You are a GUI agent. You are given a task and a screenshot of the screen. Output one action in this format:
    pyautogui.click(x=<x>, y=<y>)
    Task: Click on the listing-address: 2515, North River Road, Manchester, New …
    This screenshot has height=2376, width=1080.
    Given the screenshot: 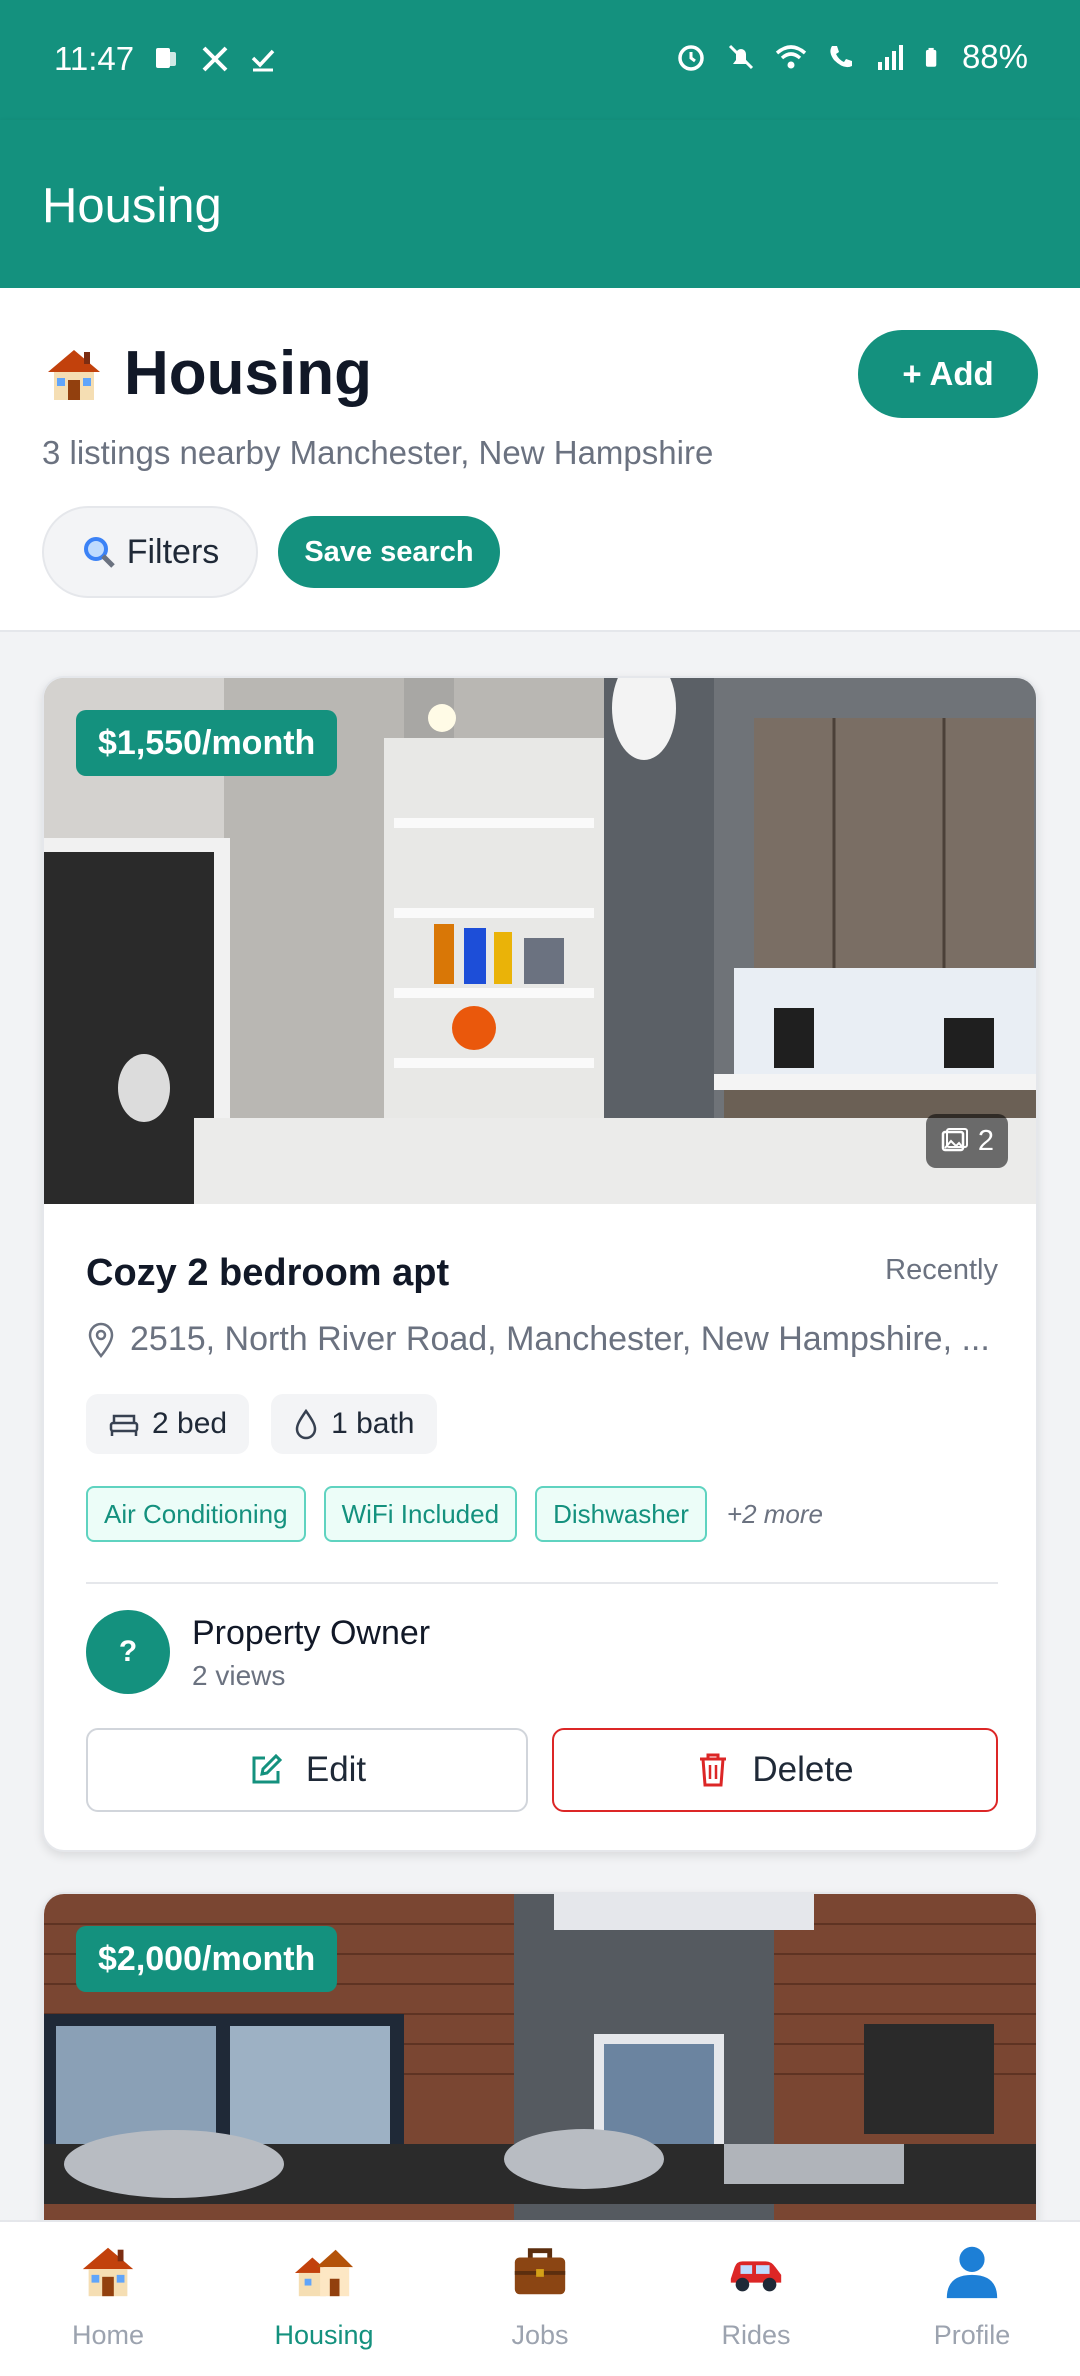 What is the action you would take?
    pyautogui.click(x=541, y=1339)
    